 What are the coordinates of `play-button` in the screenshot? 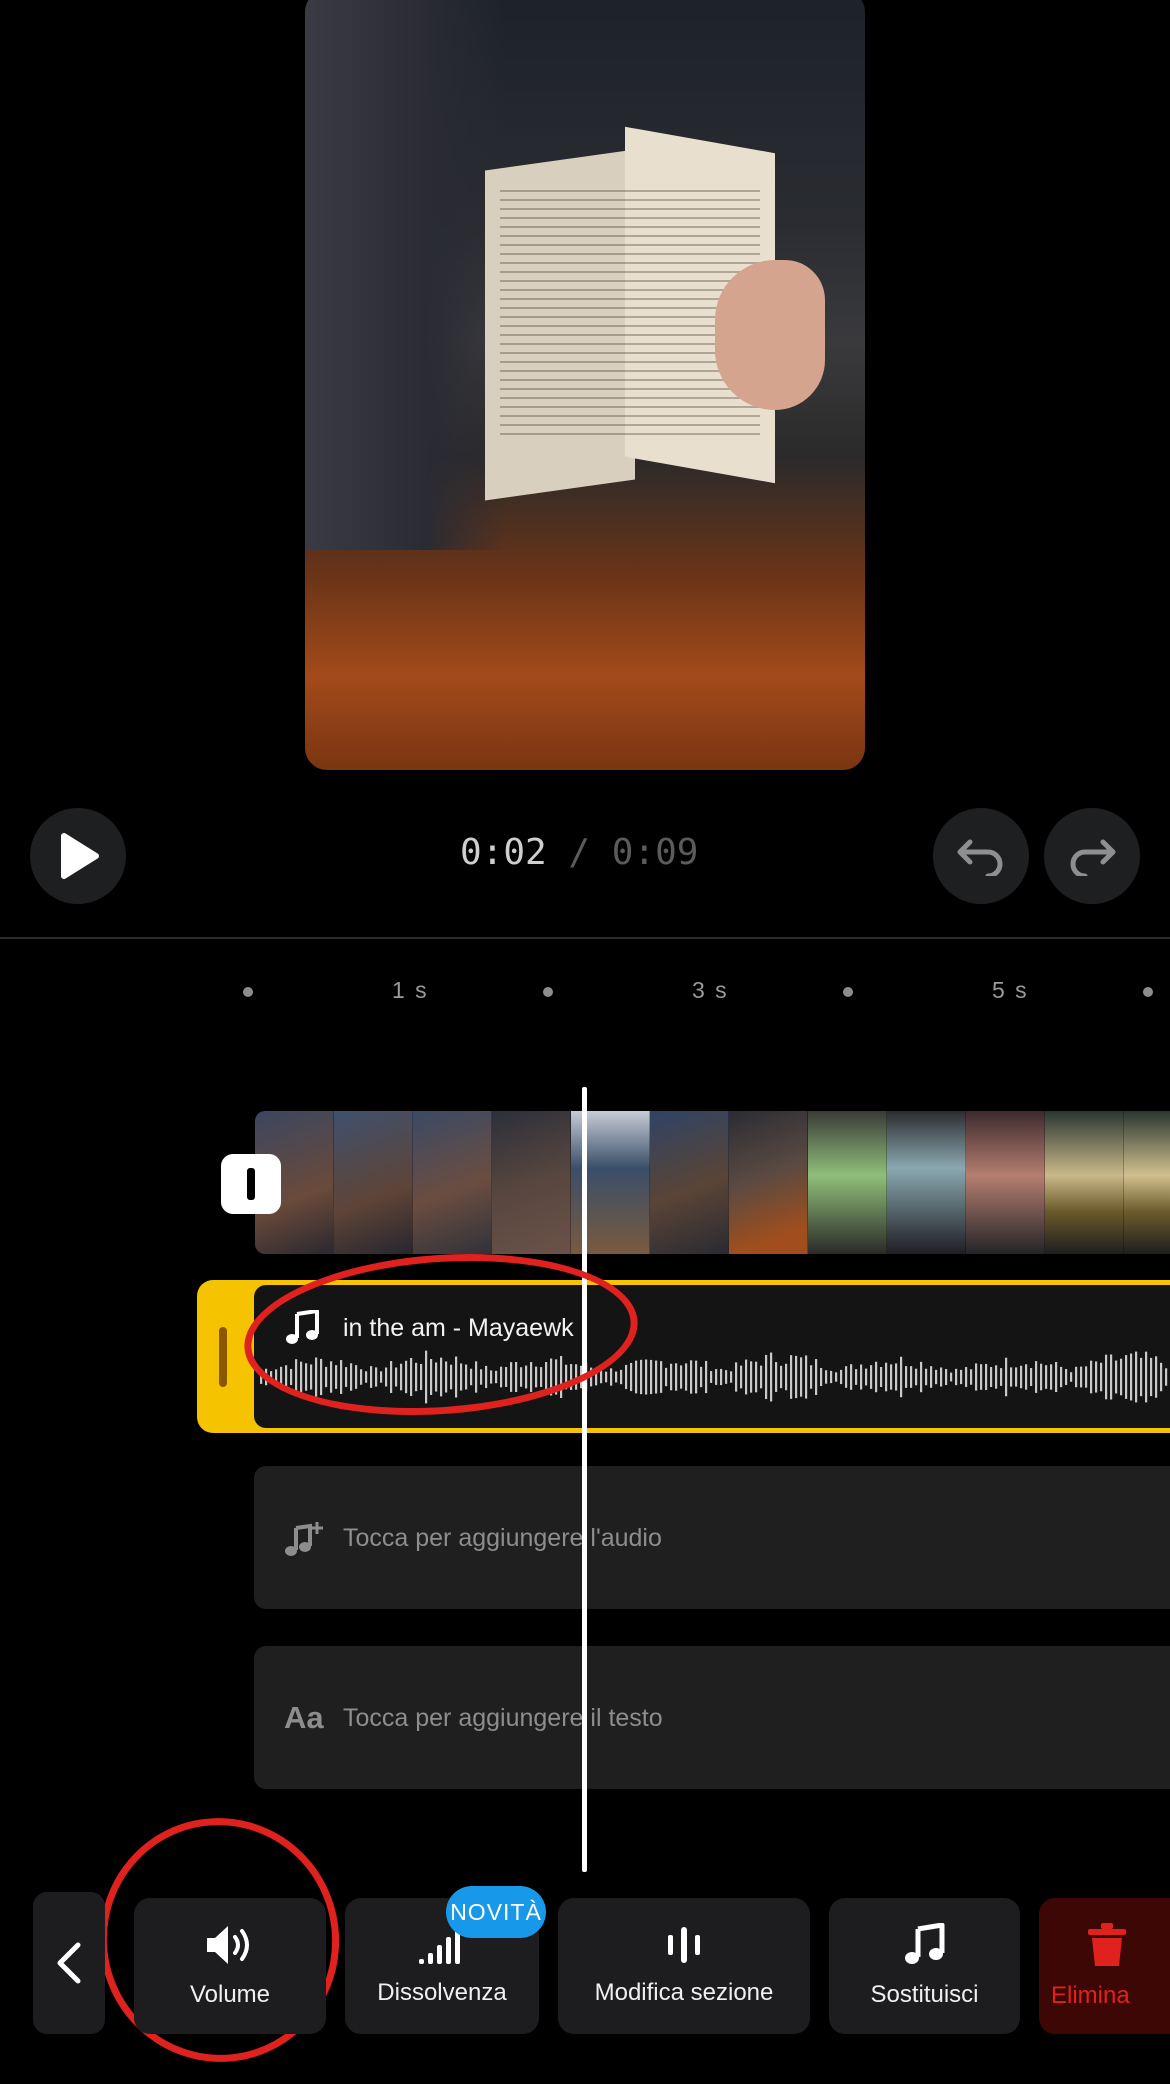 It's located at (78, 856).